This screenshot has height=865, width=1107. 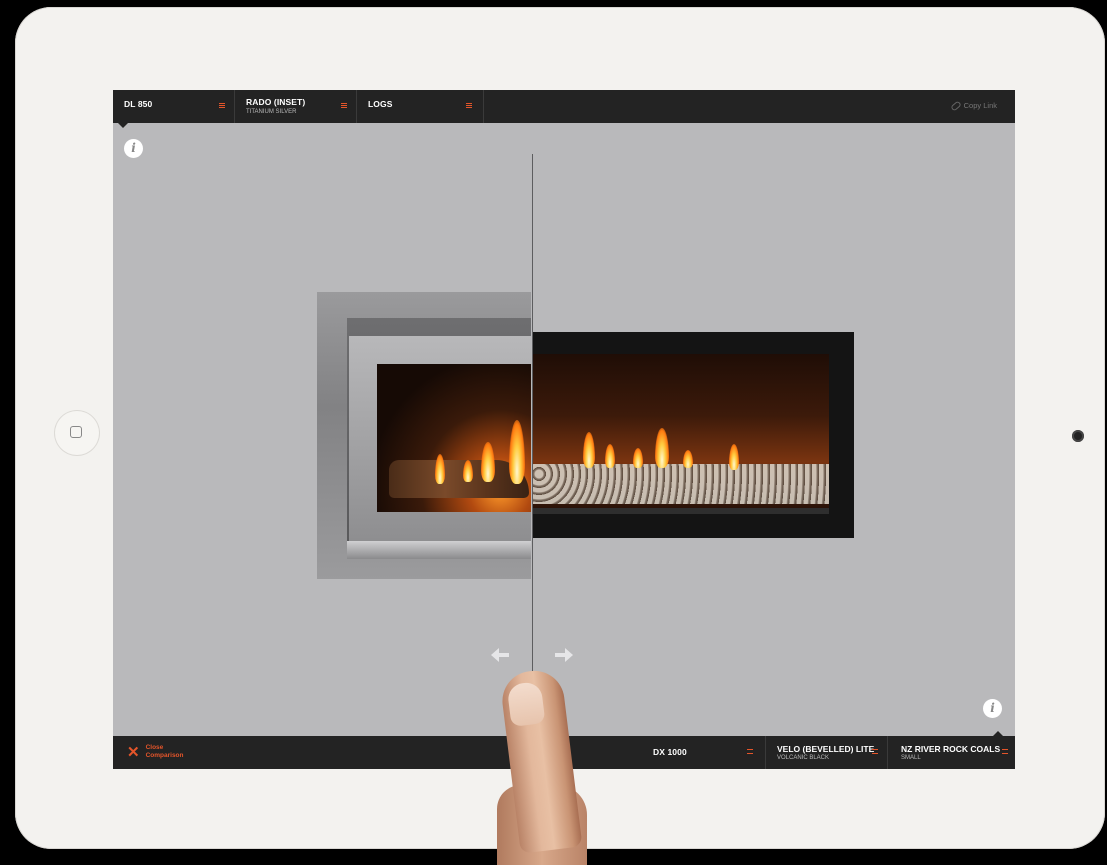 I want to click on top-segment-frame: RADO (INSET) TITANIUM SILVER, so click(x=296, y=106).